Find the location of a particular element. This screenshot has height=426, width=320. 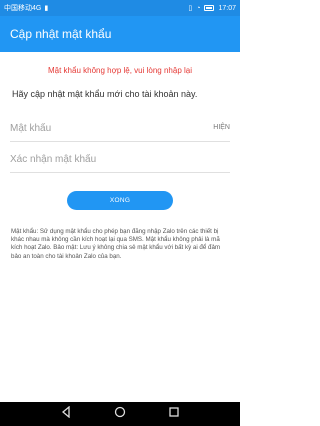

carrier-label: 中国移动4G is located at coordinates (23, 8).